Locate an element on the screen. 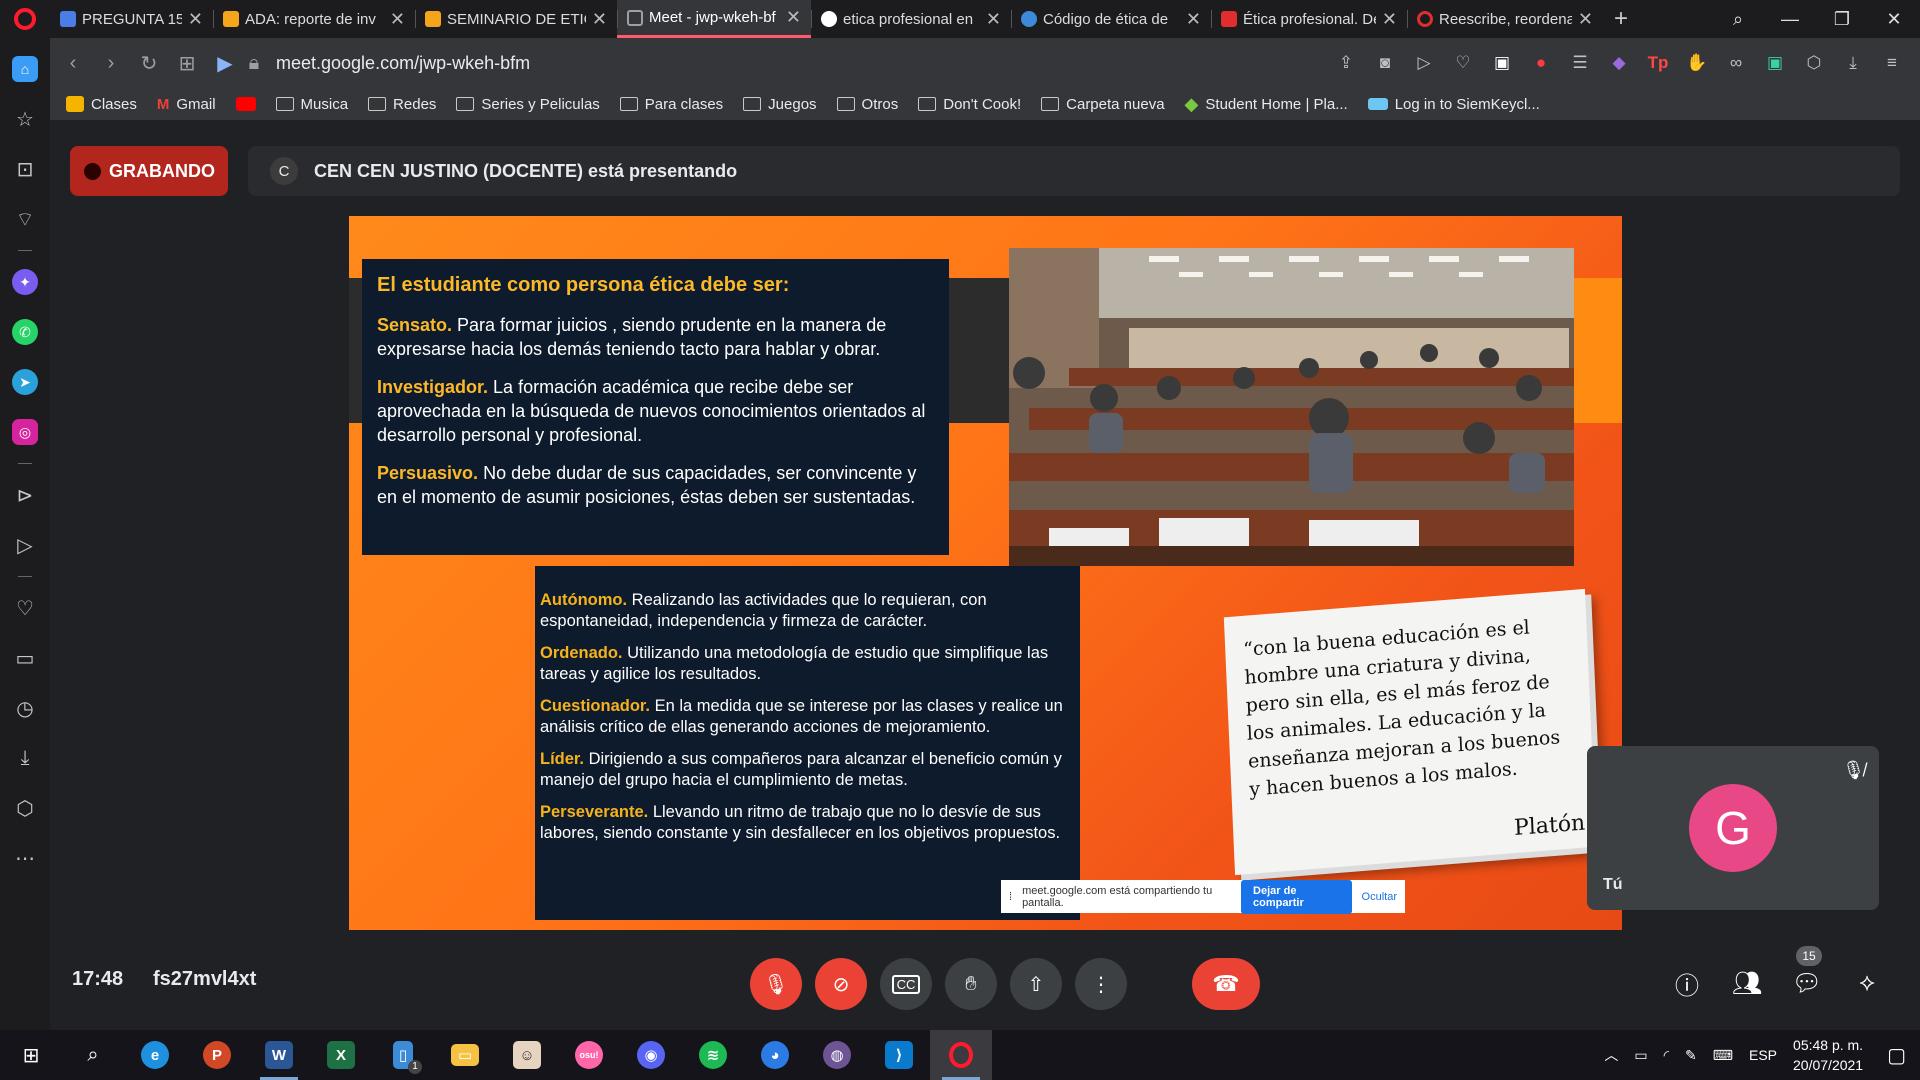  taskbar-firefox: ◕ is located at coordinates (775, 1055).